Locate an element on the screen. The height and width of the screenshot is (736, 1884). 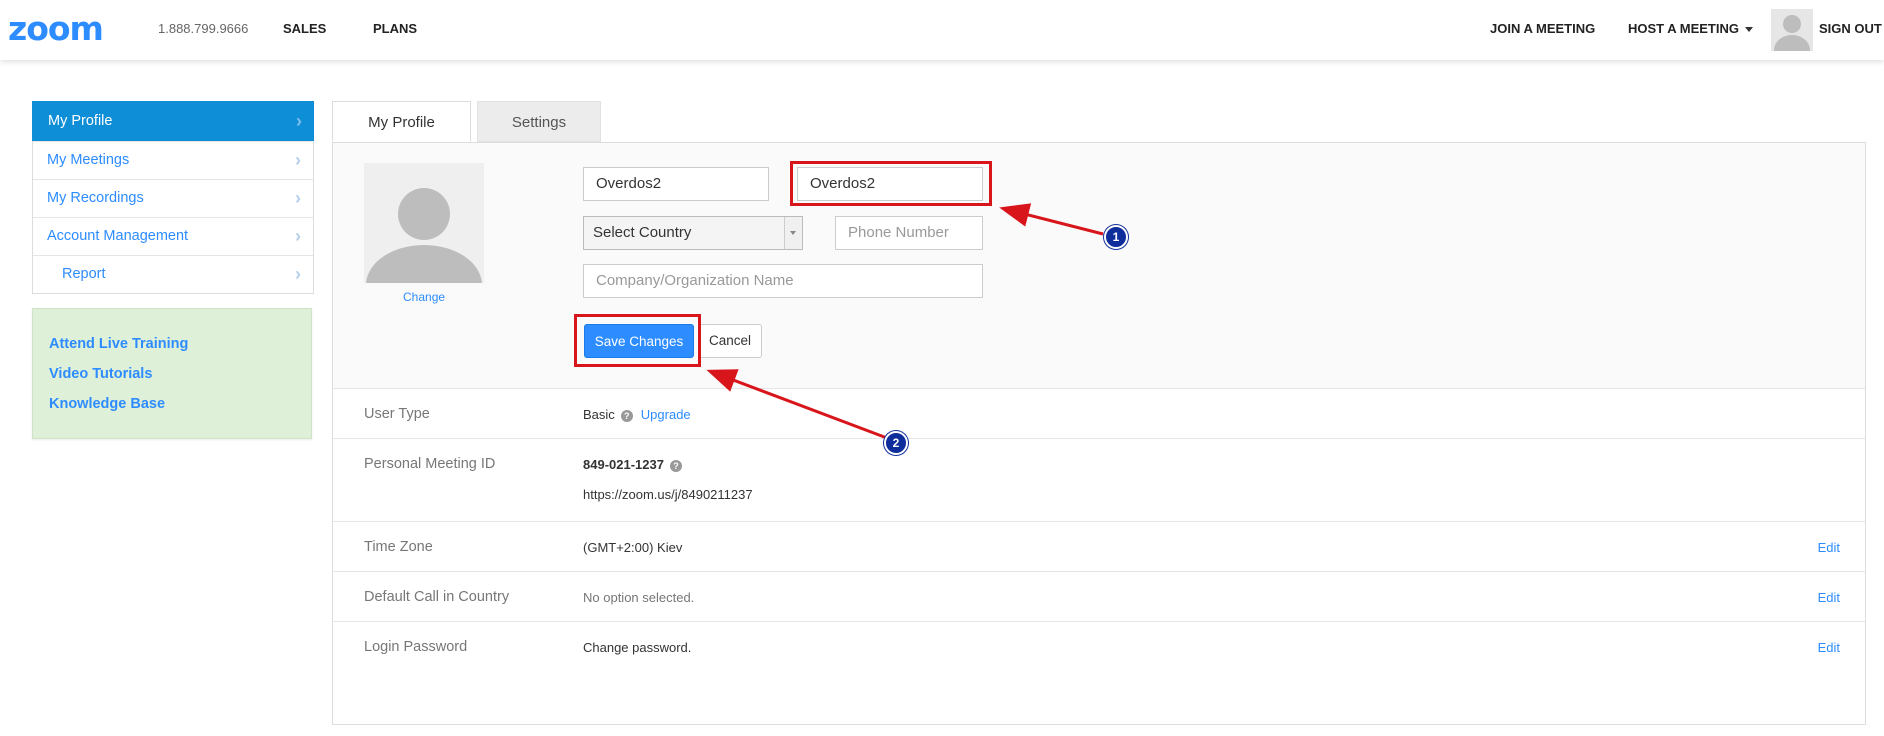
annotation-arrows is located at coordinates (905, 321).